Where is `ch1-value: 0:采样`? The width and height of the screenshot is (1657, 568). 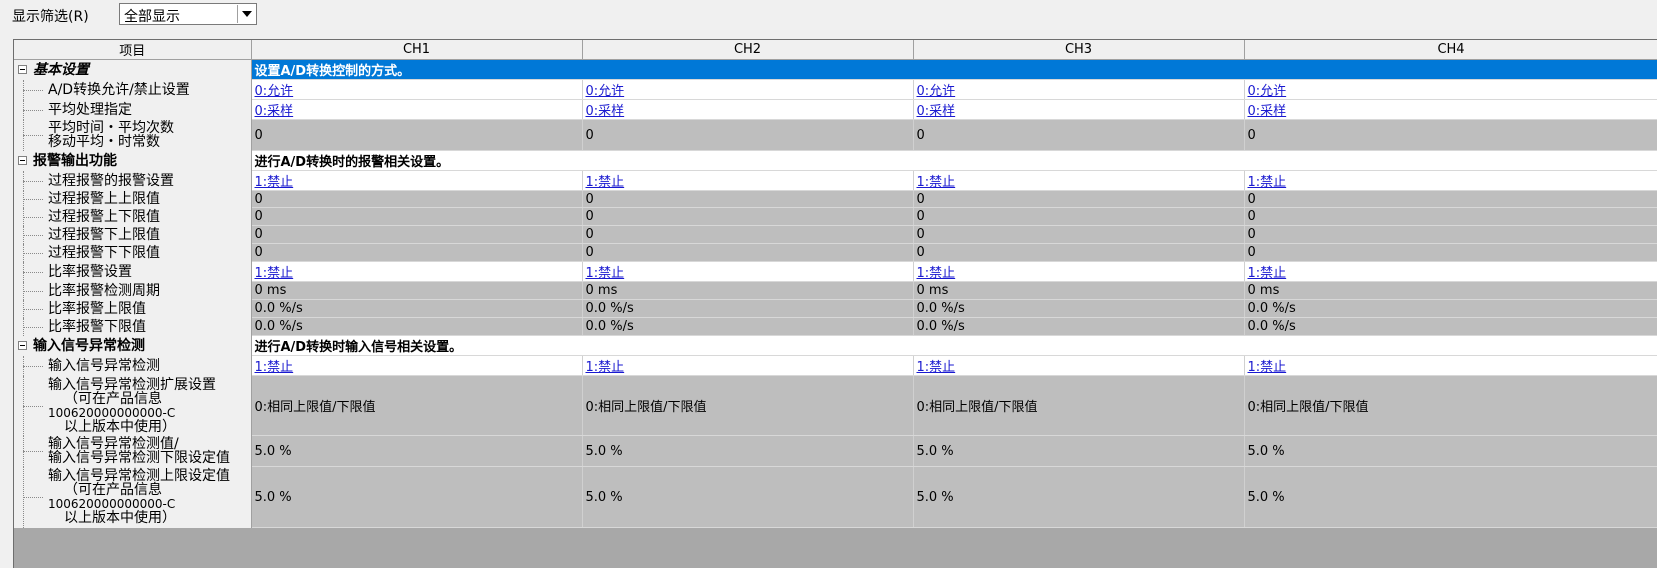
ch1-value: 0:采样 is located at coordinates (417, 109).